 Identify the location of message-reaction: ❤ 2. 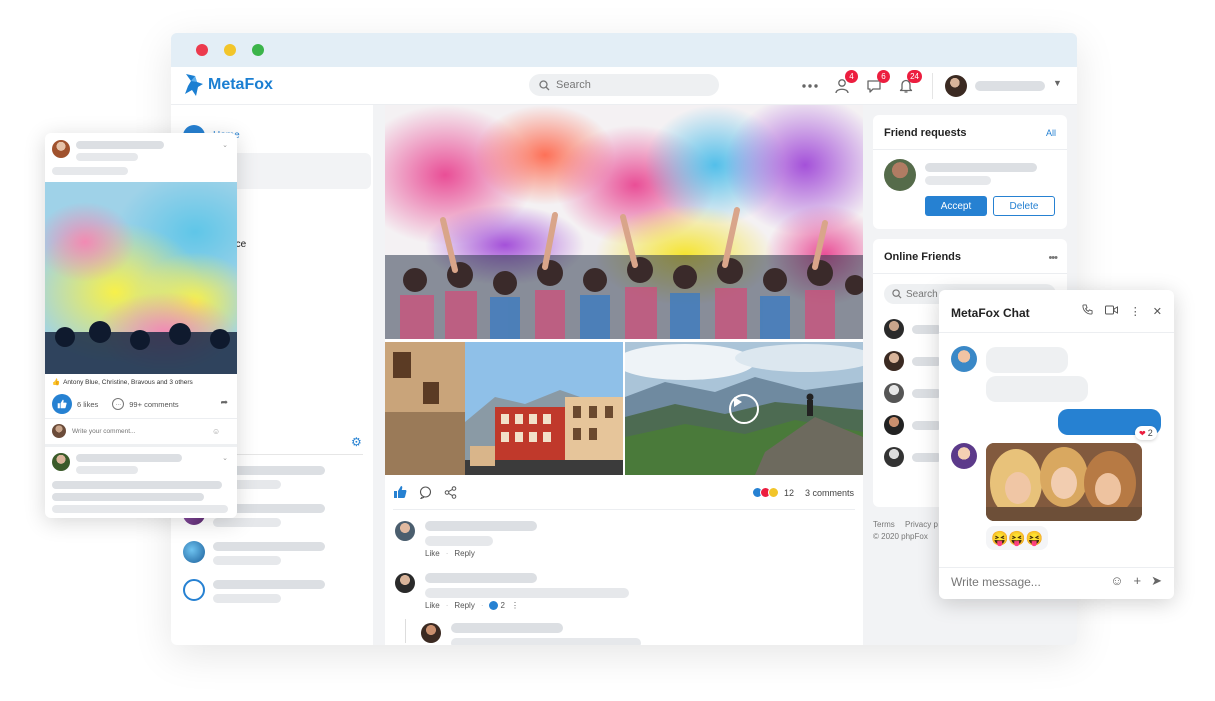
(1146, 433).